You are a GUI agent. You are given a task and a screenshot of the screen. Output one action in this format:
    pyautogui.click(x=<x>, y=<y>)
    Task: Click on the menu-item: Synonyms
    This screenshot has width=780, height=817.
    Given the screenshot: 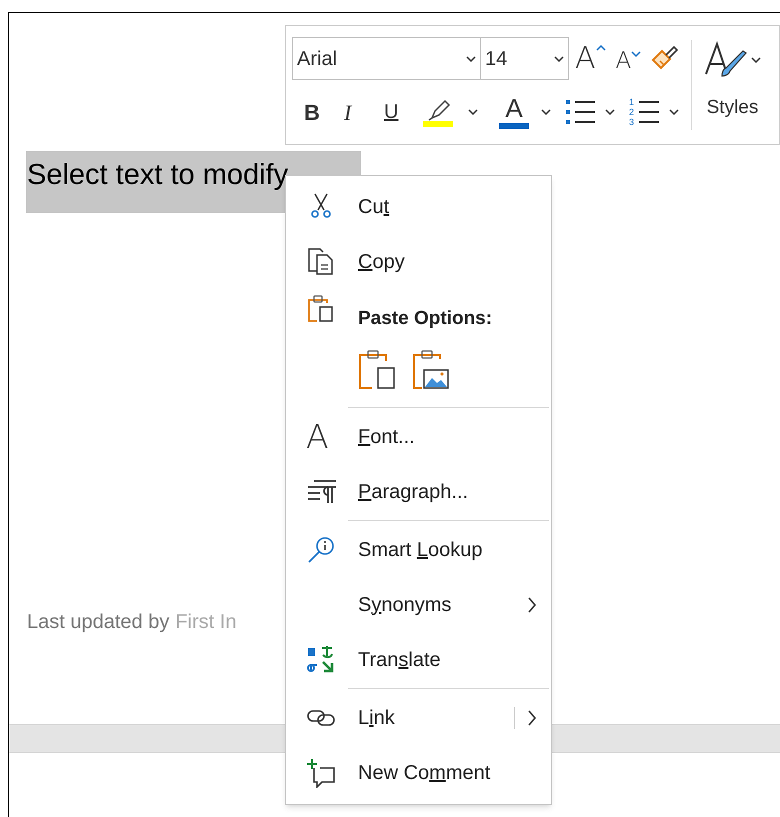 What is the action you would take?
    pyautogui.click(x=418, y=604)
    